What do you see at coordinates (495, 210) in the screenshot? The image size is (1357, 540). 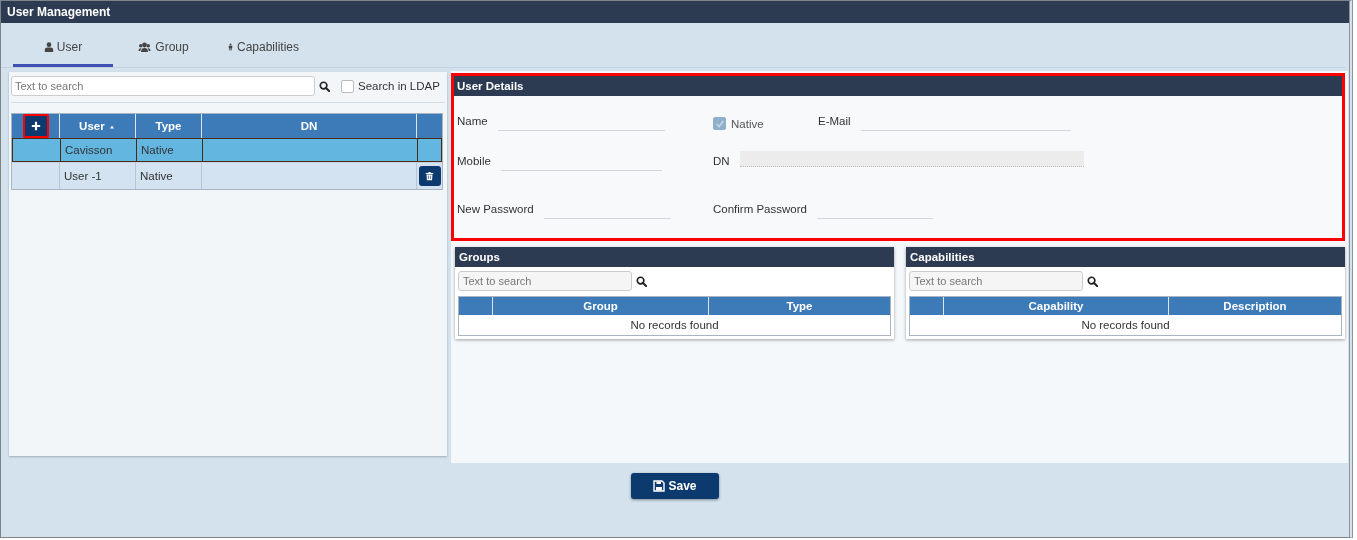 I see `field-label: New Password` at bounding box center [495, 210].